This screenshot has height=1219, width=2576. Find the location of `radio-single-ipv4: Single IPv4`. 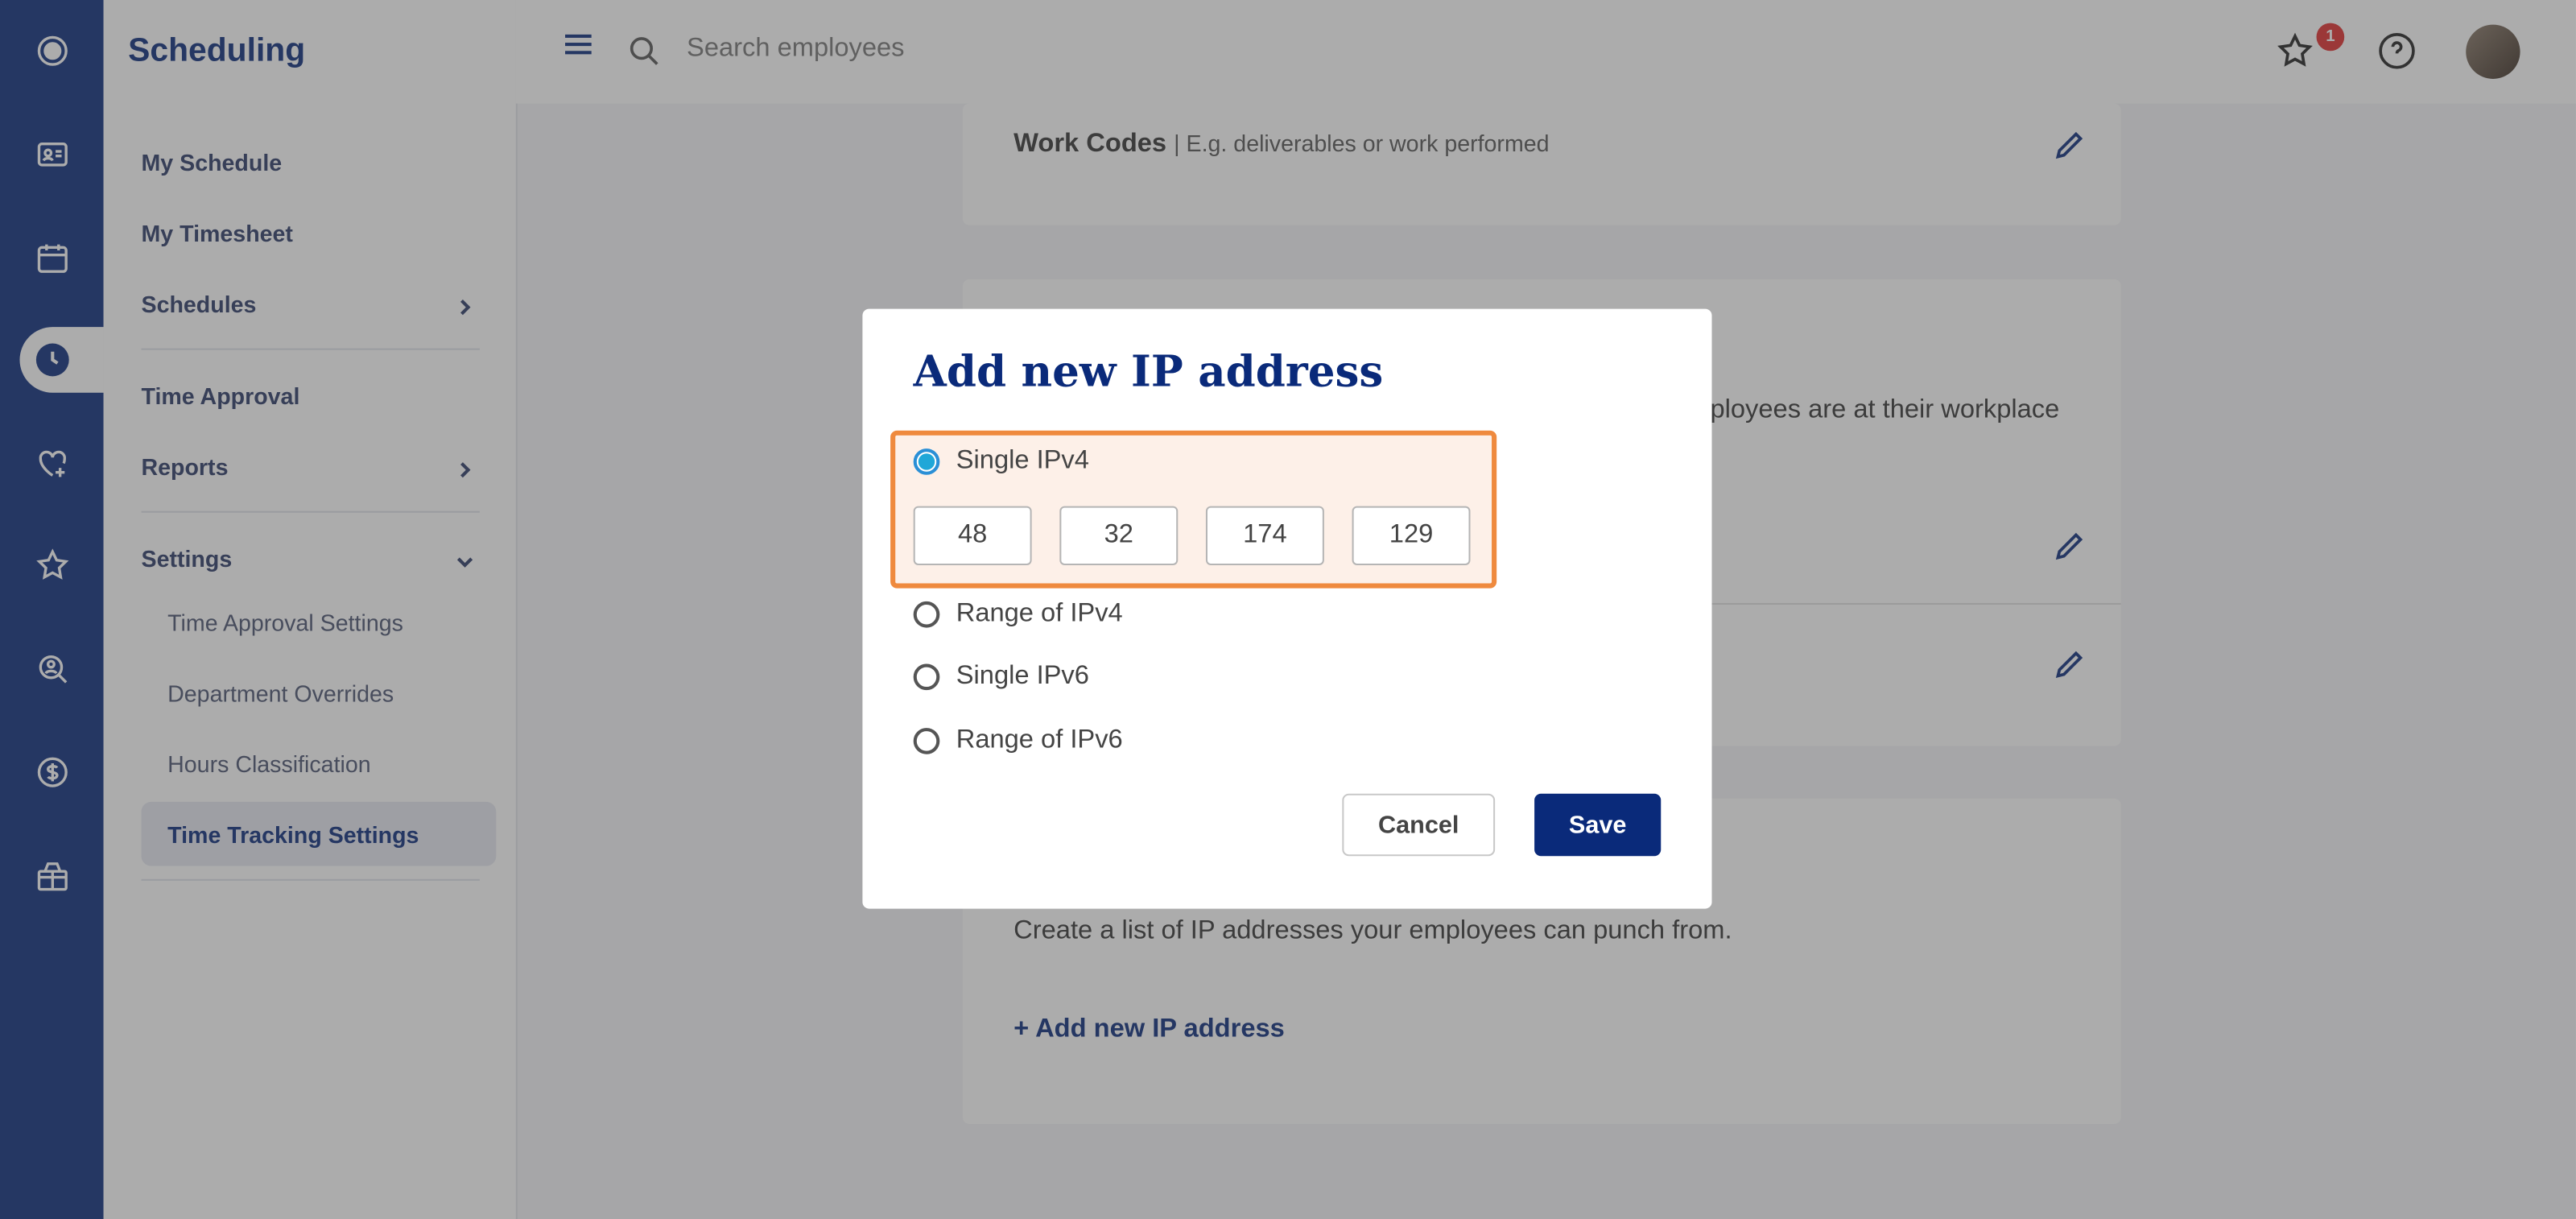

radio-single-ipv4: Single IPv4 is located at coordinates (1001, 462).